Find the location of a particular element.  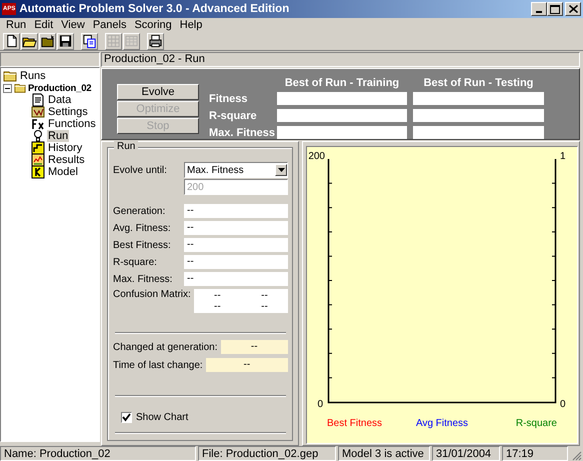

checkbox-label: Show Chart is located at coordinates (162, 417).